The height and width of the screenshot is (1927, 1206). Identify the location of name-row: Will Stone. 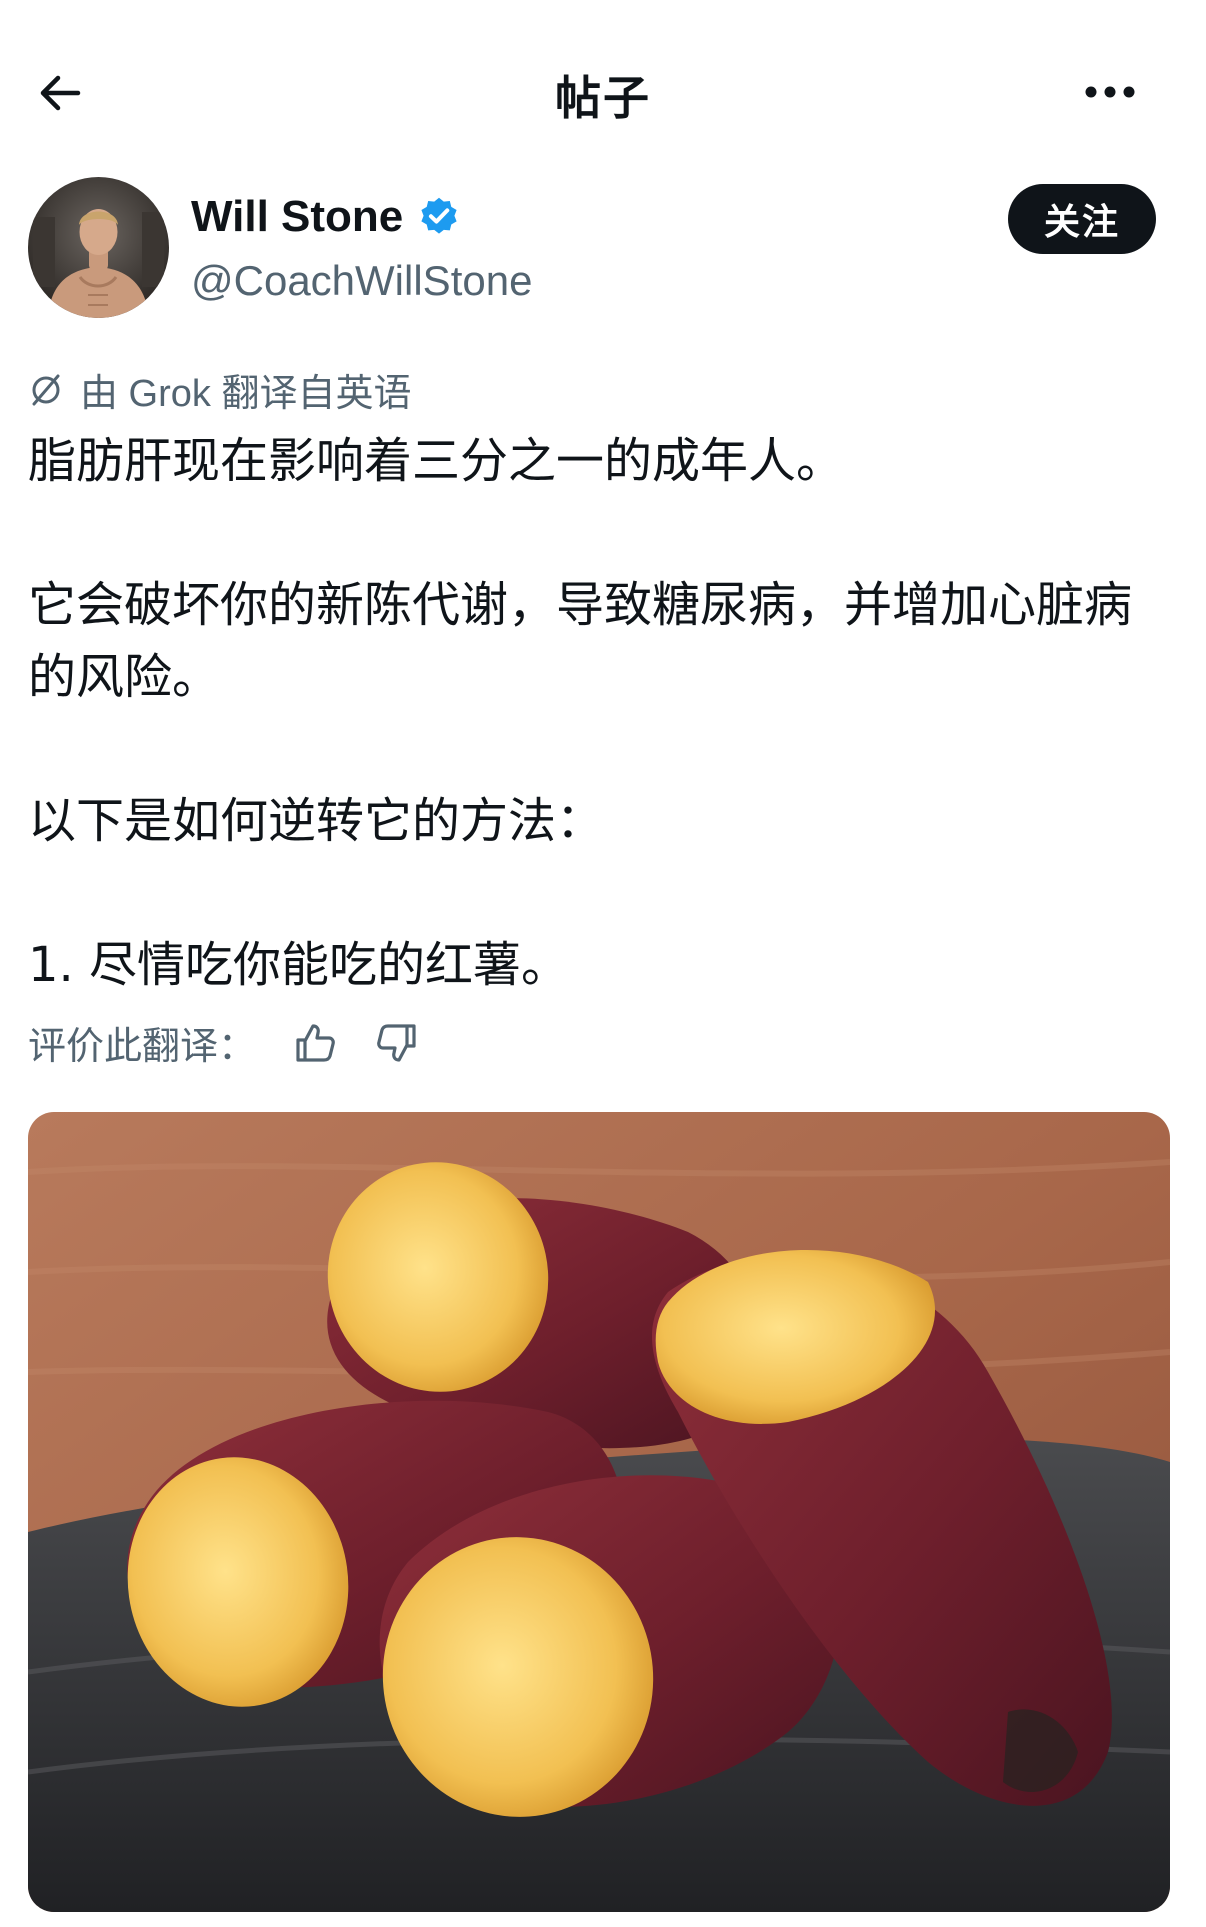
(326, 217).